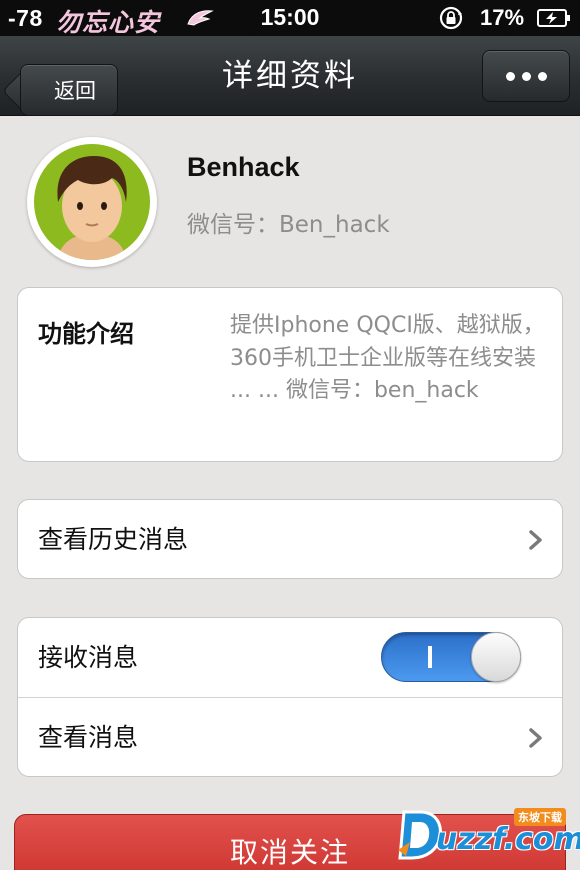 This screenshot has height=870, width=580. What do you see at coordinates (289, 852) in the screenshot?
I see `unfollow-button-label: 取消关注` at bounding box center [289, 852].